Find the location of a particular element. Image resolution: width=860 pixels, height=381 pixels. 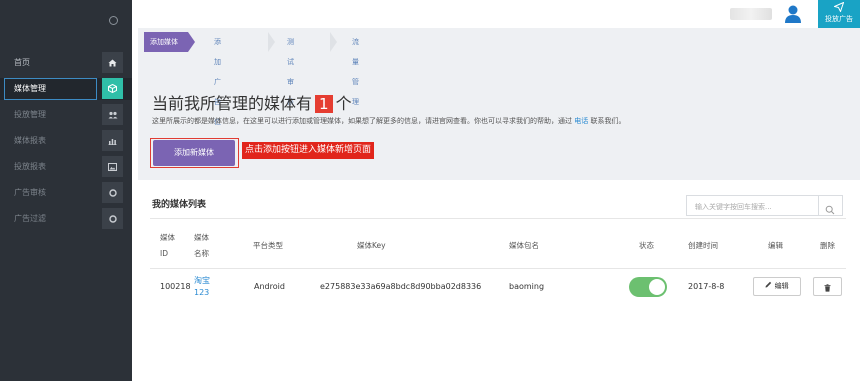

sidebar-item-label: 广告过滤 is located at coordinates (30, 218).